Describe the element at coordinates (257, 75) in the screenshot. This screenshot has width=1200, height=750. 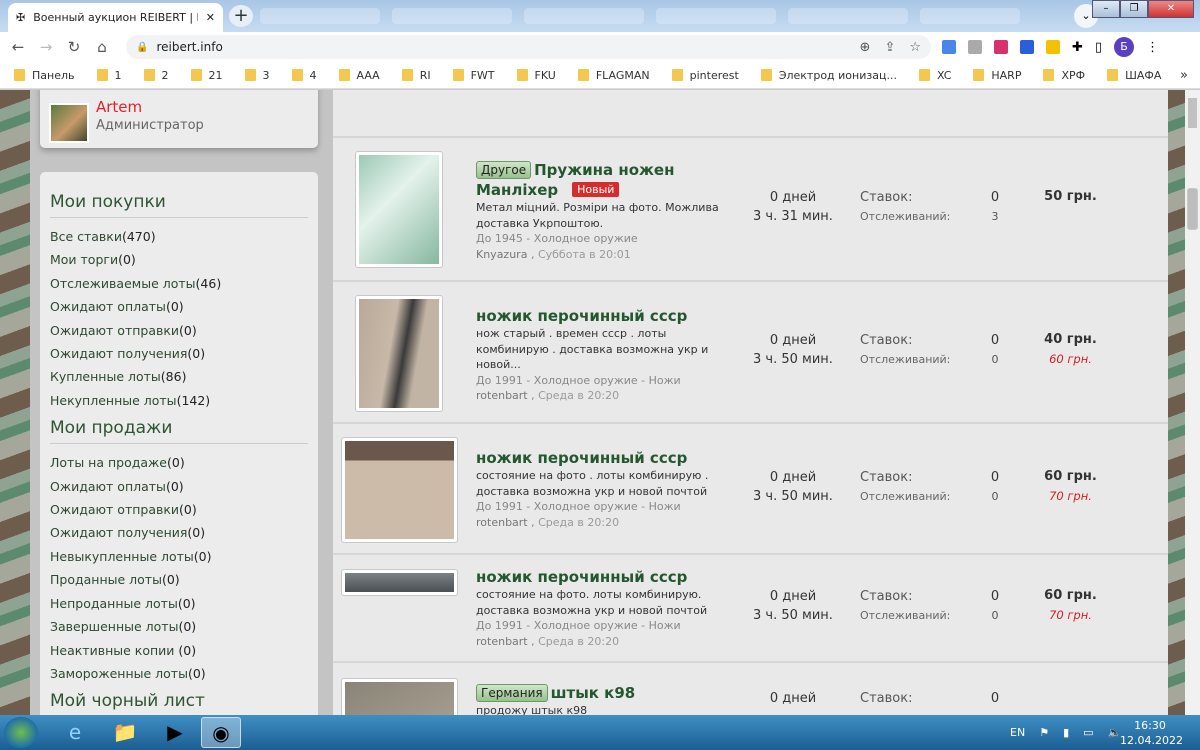
I see `bookmark-item: 3` at that location.